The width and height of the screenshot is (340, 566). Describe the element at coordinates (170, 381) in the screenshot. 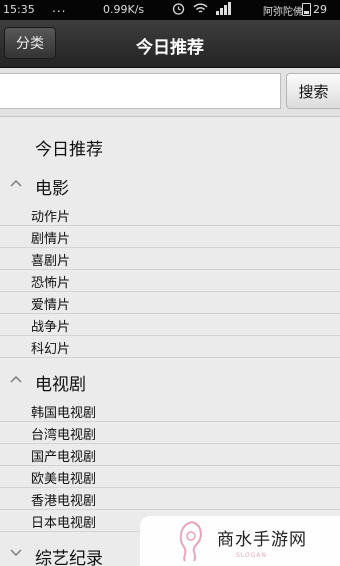

I see `group-header-tv-series: 电视剧` at that location.